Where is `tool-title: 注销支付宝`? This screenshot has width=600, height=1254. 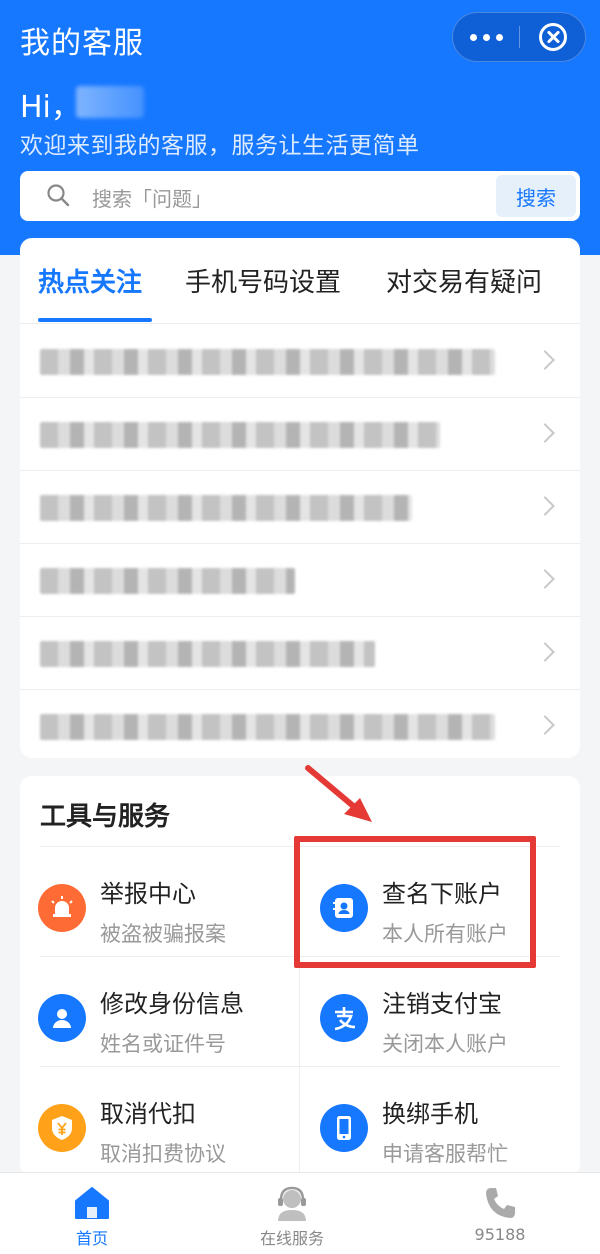 tool-title: 注销支付宝 is located at coordinates (442, 1004).